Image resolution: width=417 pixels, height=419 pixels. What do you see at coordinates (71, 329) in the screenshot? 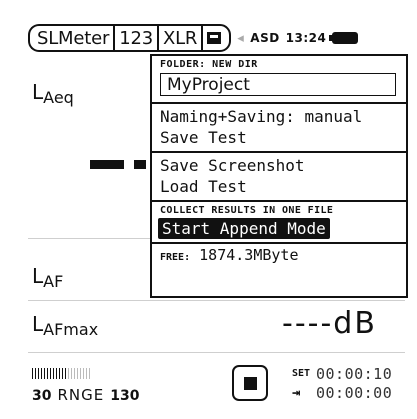
I see `lafmax-label-sub: AFmax` at bounding box center [71, 329].